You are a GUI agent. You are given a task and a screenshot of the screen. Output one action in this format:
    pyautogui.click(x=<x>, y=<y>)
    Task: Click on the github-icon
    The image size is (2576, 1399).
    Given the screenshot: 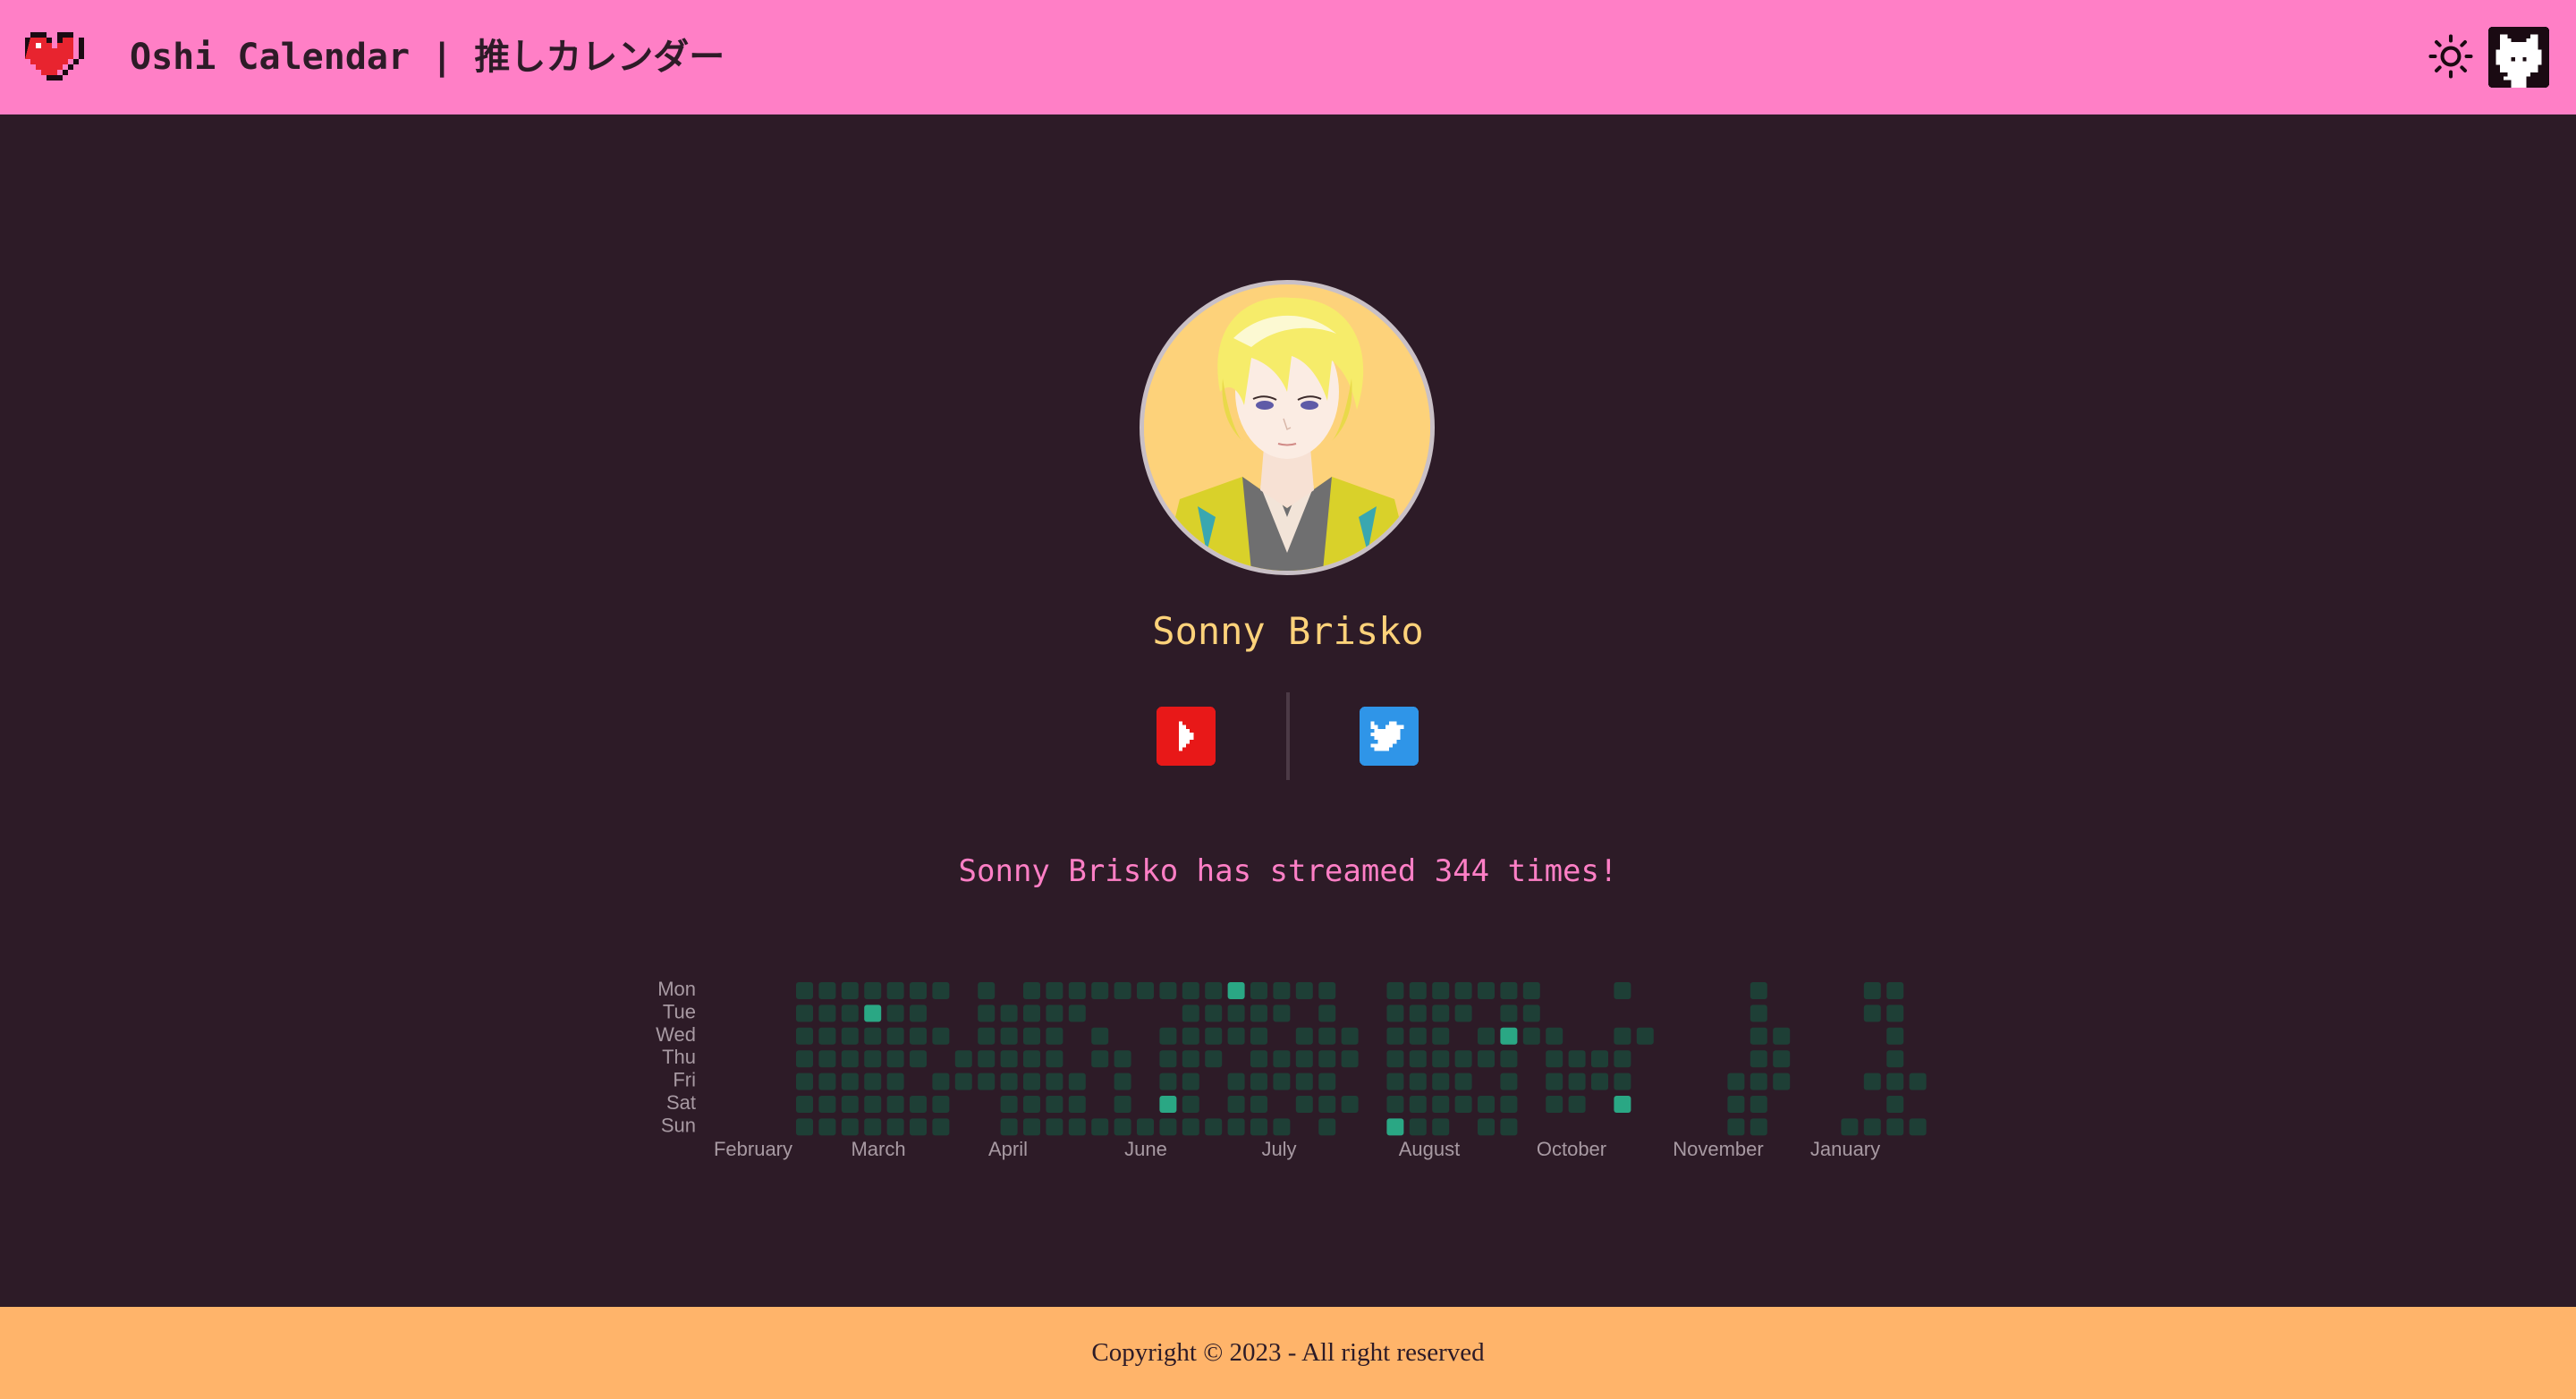 What is the action you would take?
    pyautogui.click(x=2518, y=57)
    